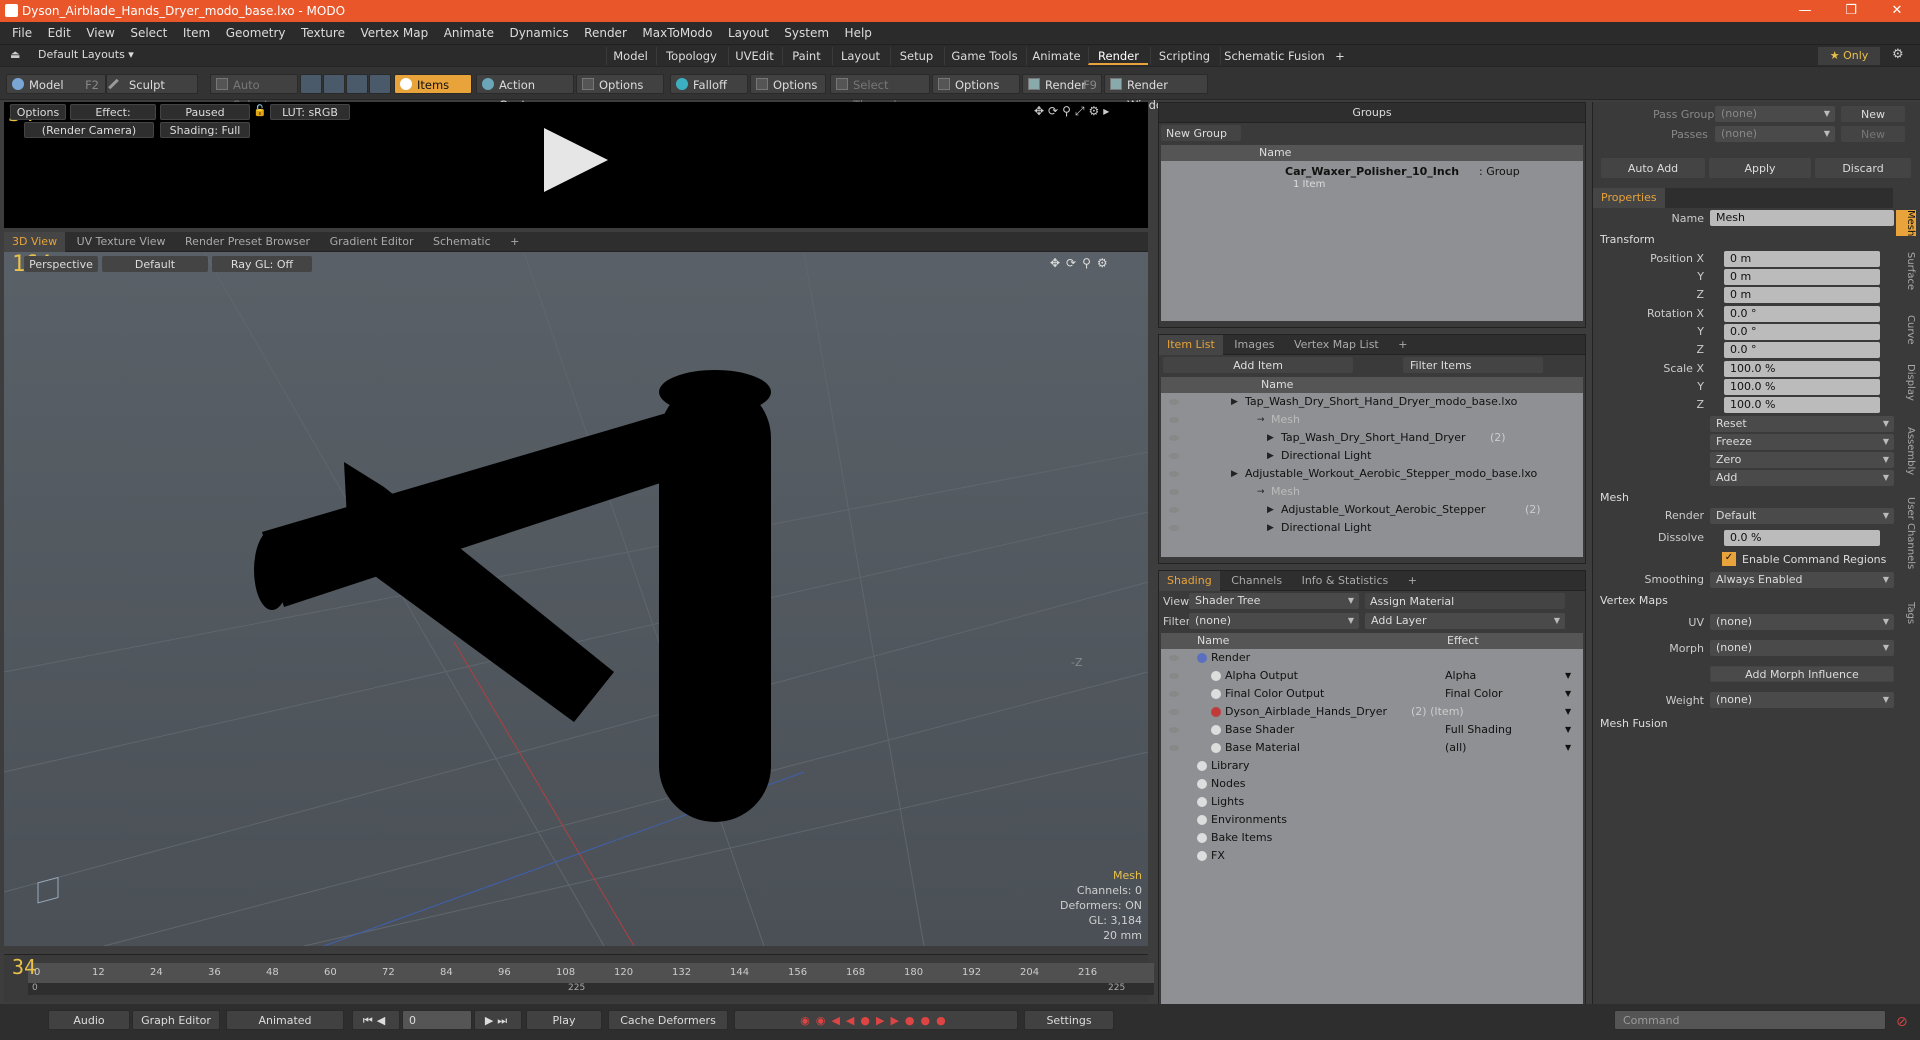 The height and width of the screenshot is (1040, 1920). Describe the element at coordinates (1653, 168) in the screenshot. I see `auto-add-button: Auto Add` at that location.